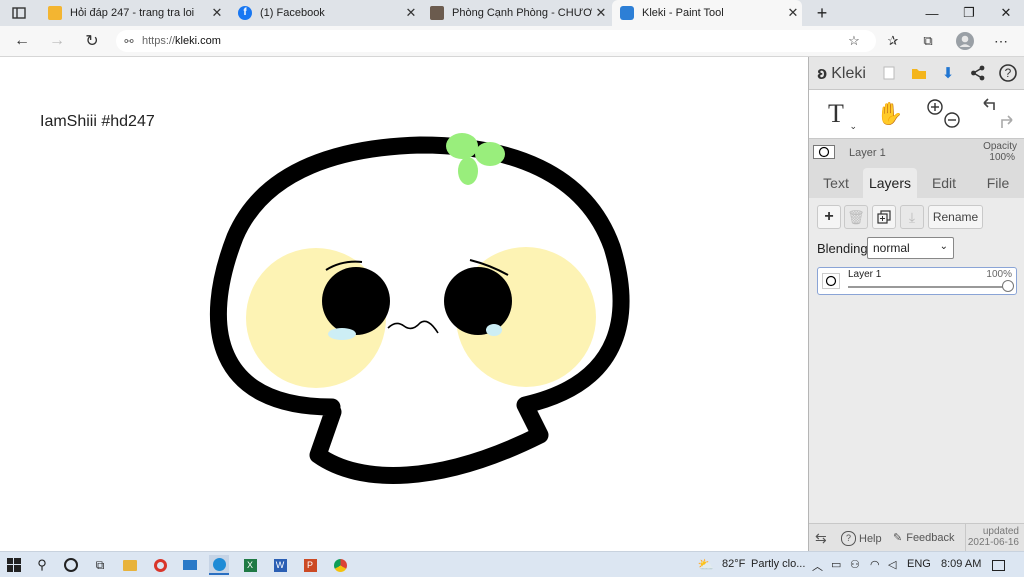  What do you see at coordinates (92, 41) in the screenshot?
I see `refresh-button: ↻` at bounding box center [92, 41].